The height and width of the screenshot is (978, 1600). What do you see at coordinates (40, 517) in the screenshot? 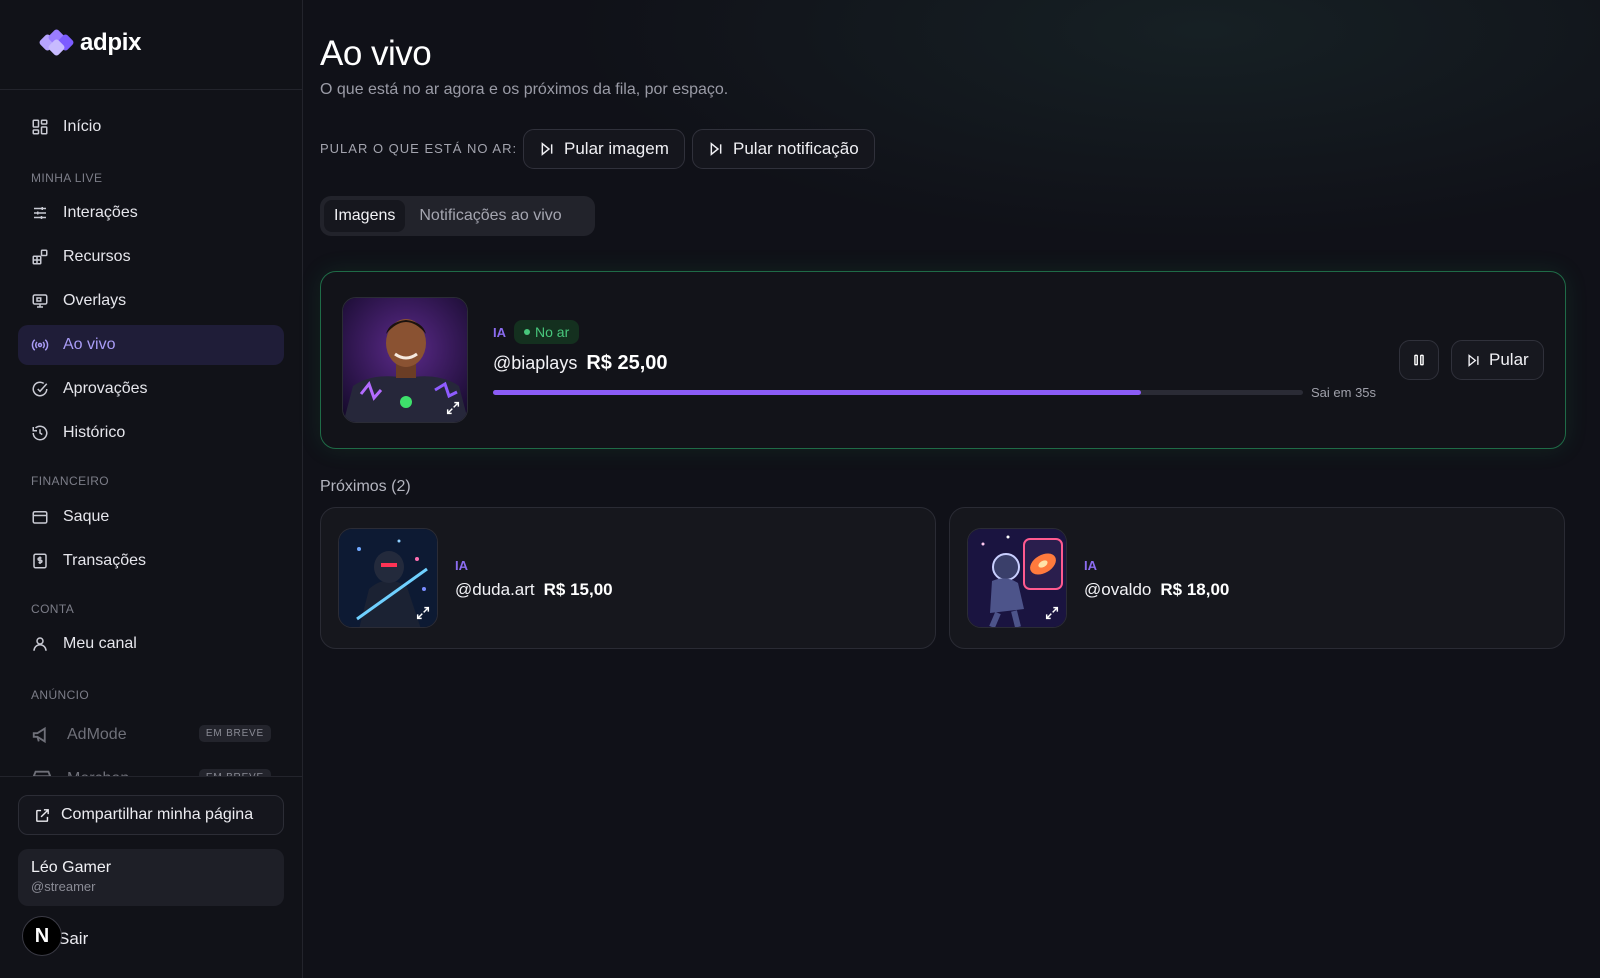
I see `wallet-icon` at bounding box center [40, 517].